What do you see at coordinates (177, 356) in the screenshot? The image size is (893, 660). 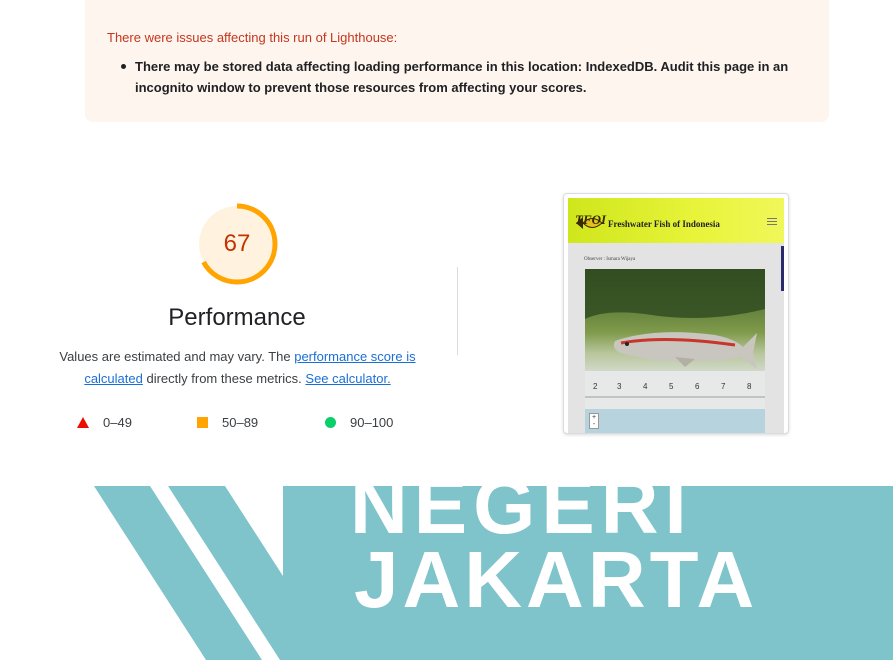 I see `desc-prefix: Values are estimated and may vary. The` at bounding box center [177, 356].